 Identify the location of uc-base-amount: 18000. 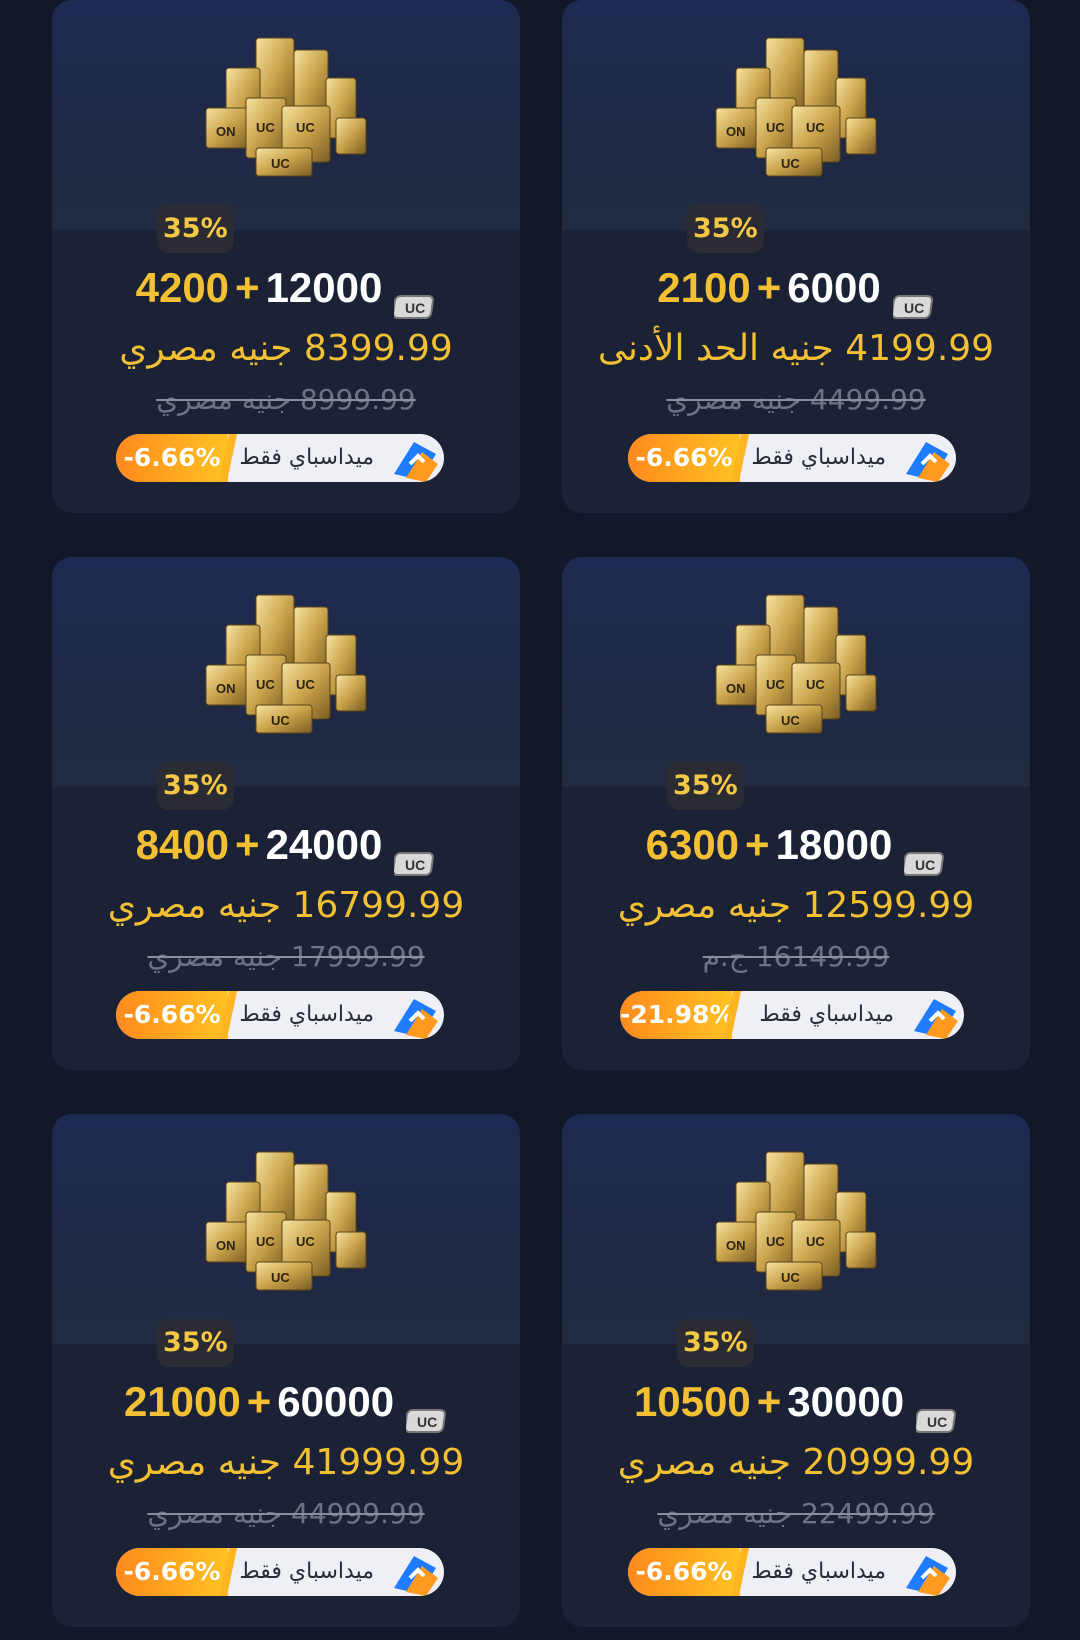
(834, 844).